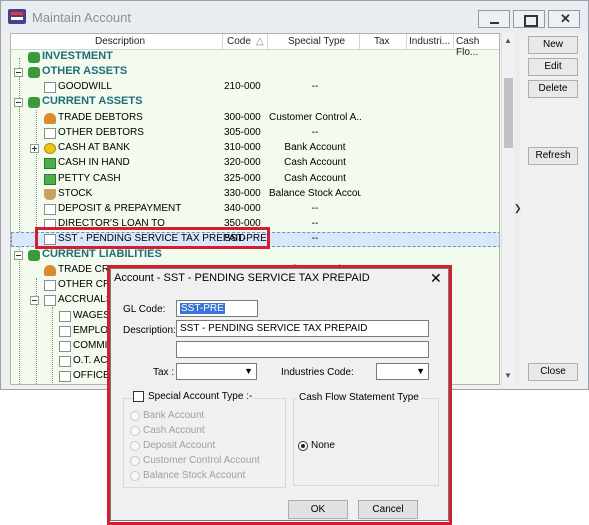  I want to click on window-title: Maintain Account, so click(82, 17).